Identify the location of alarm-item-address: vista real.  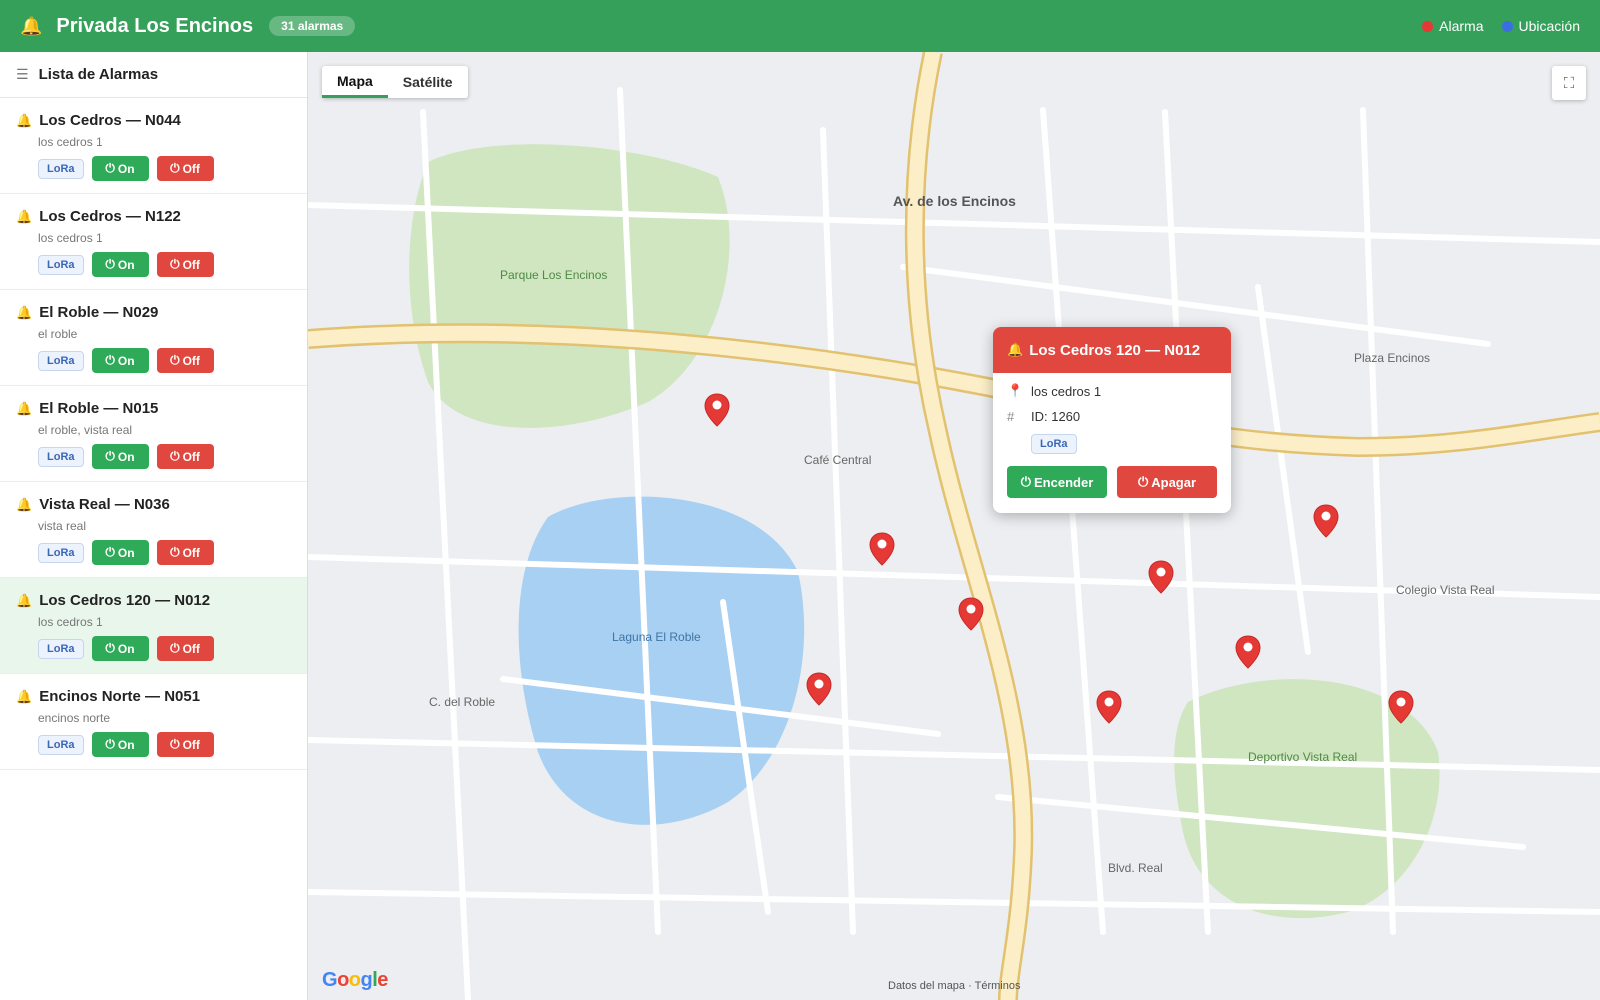
(62, 526).